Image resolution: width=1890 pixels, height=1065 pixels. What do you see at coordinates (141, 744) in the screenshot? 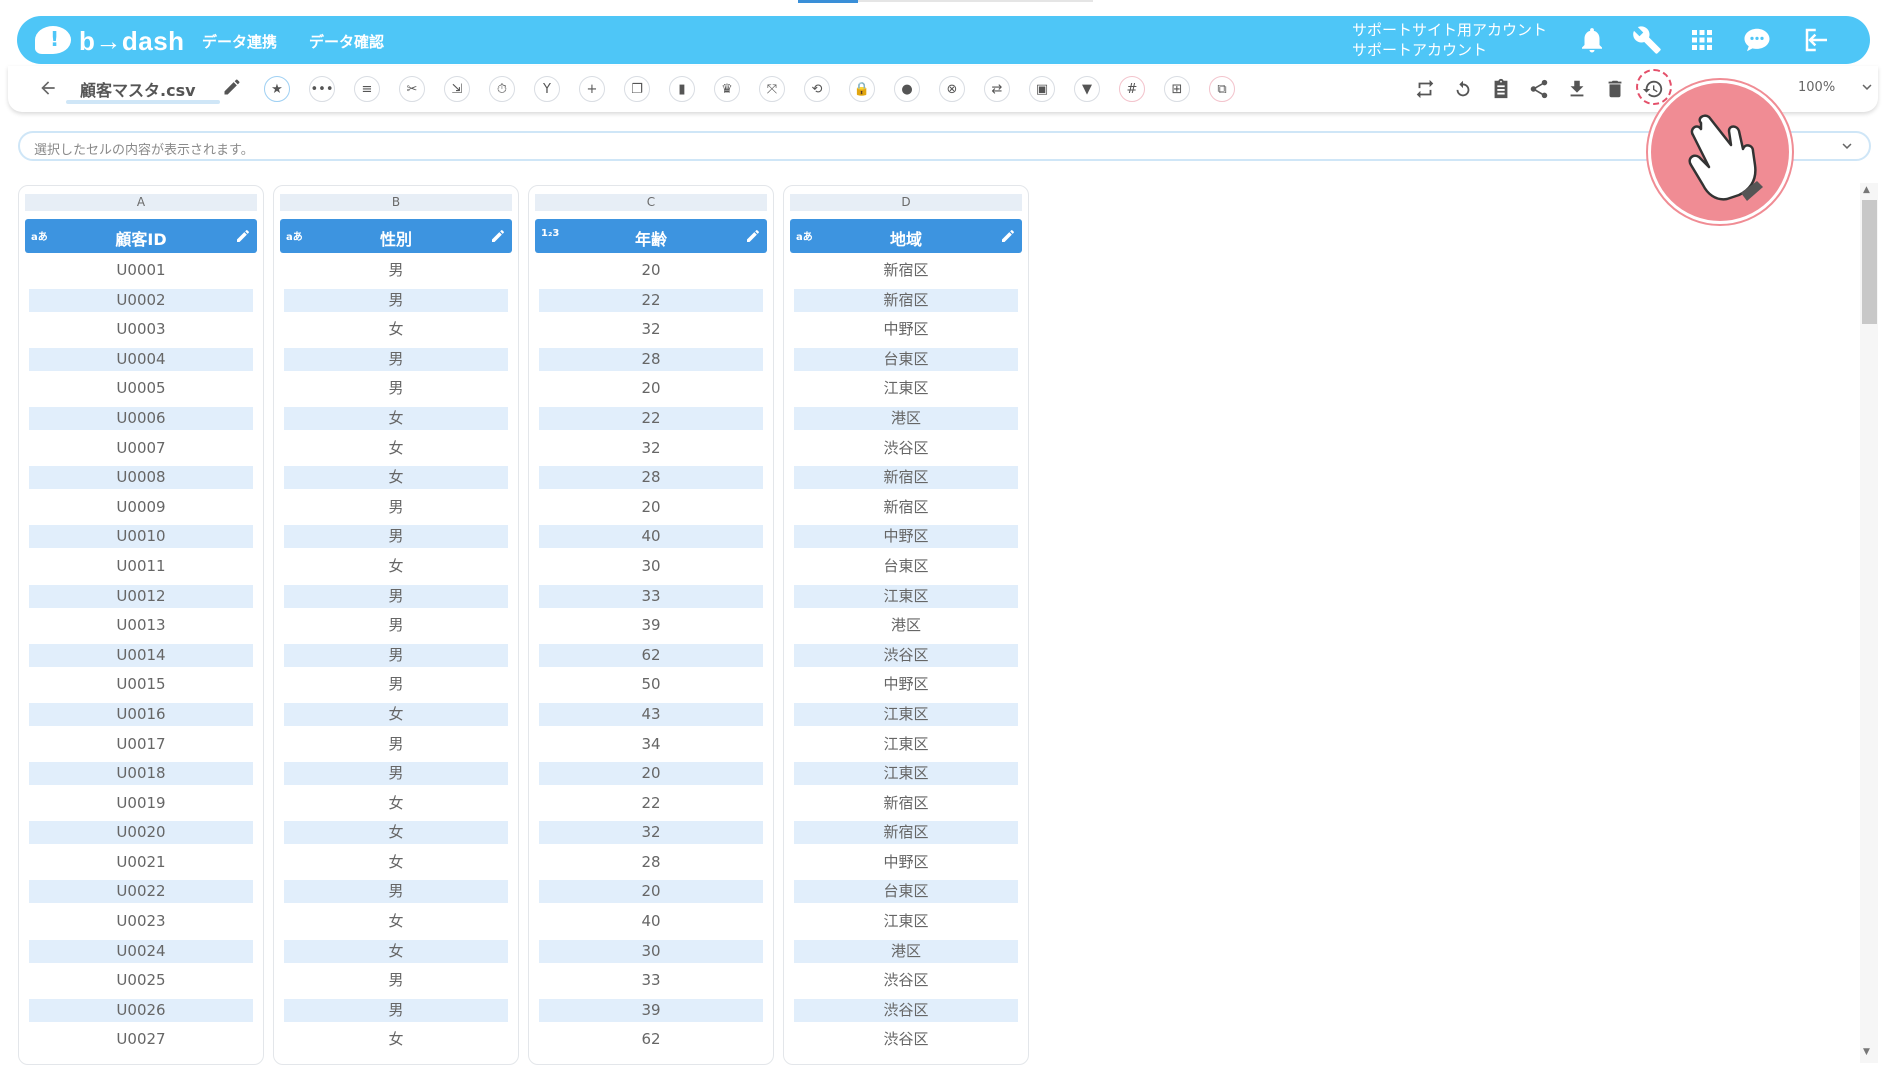
I see `table-cell: U0017` at bounding box center [141, 744].